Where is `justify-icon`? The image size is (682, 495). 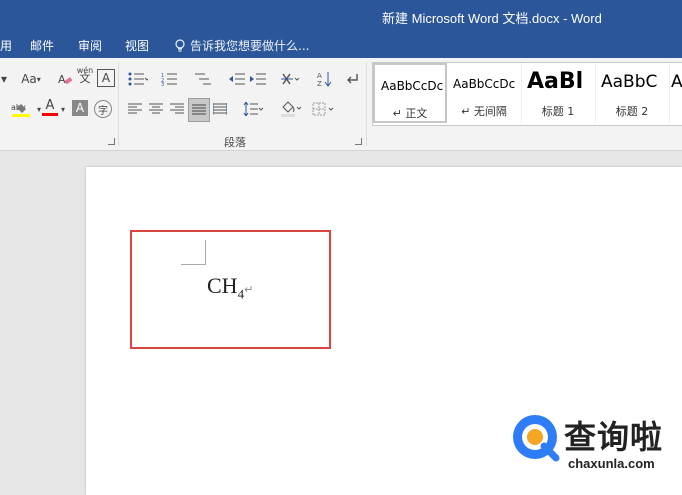 justify-icon is located at coordinates (199, 110).